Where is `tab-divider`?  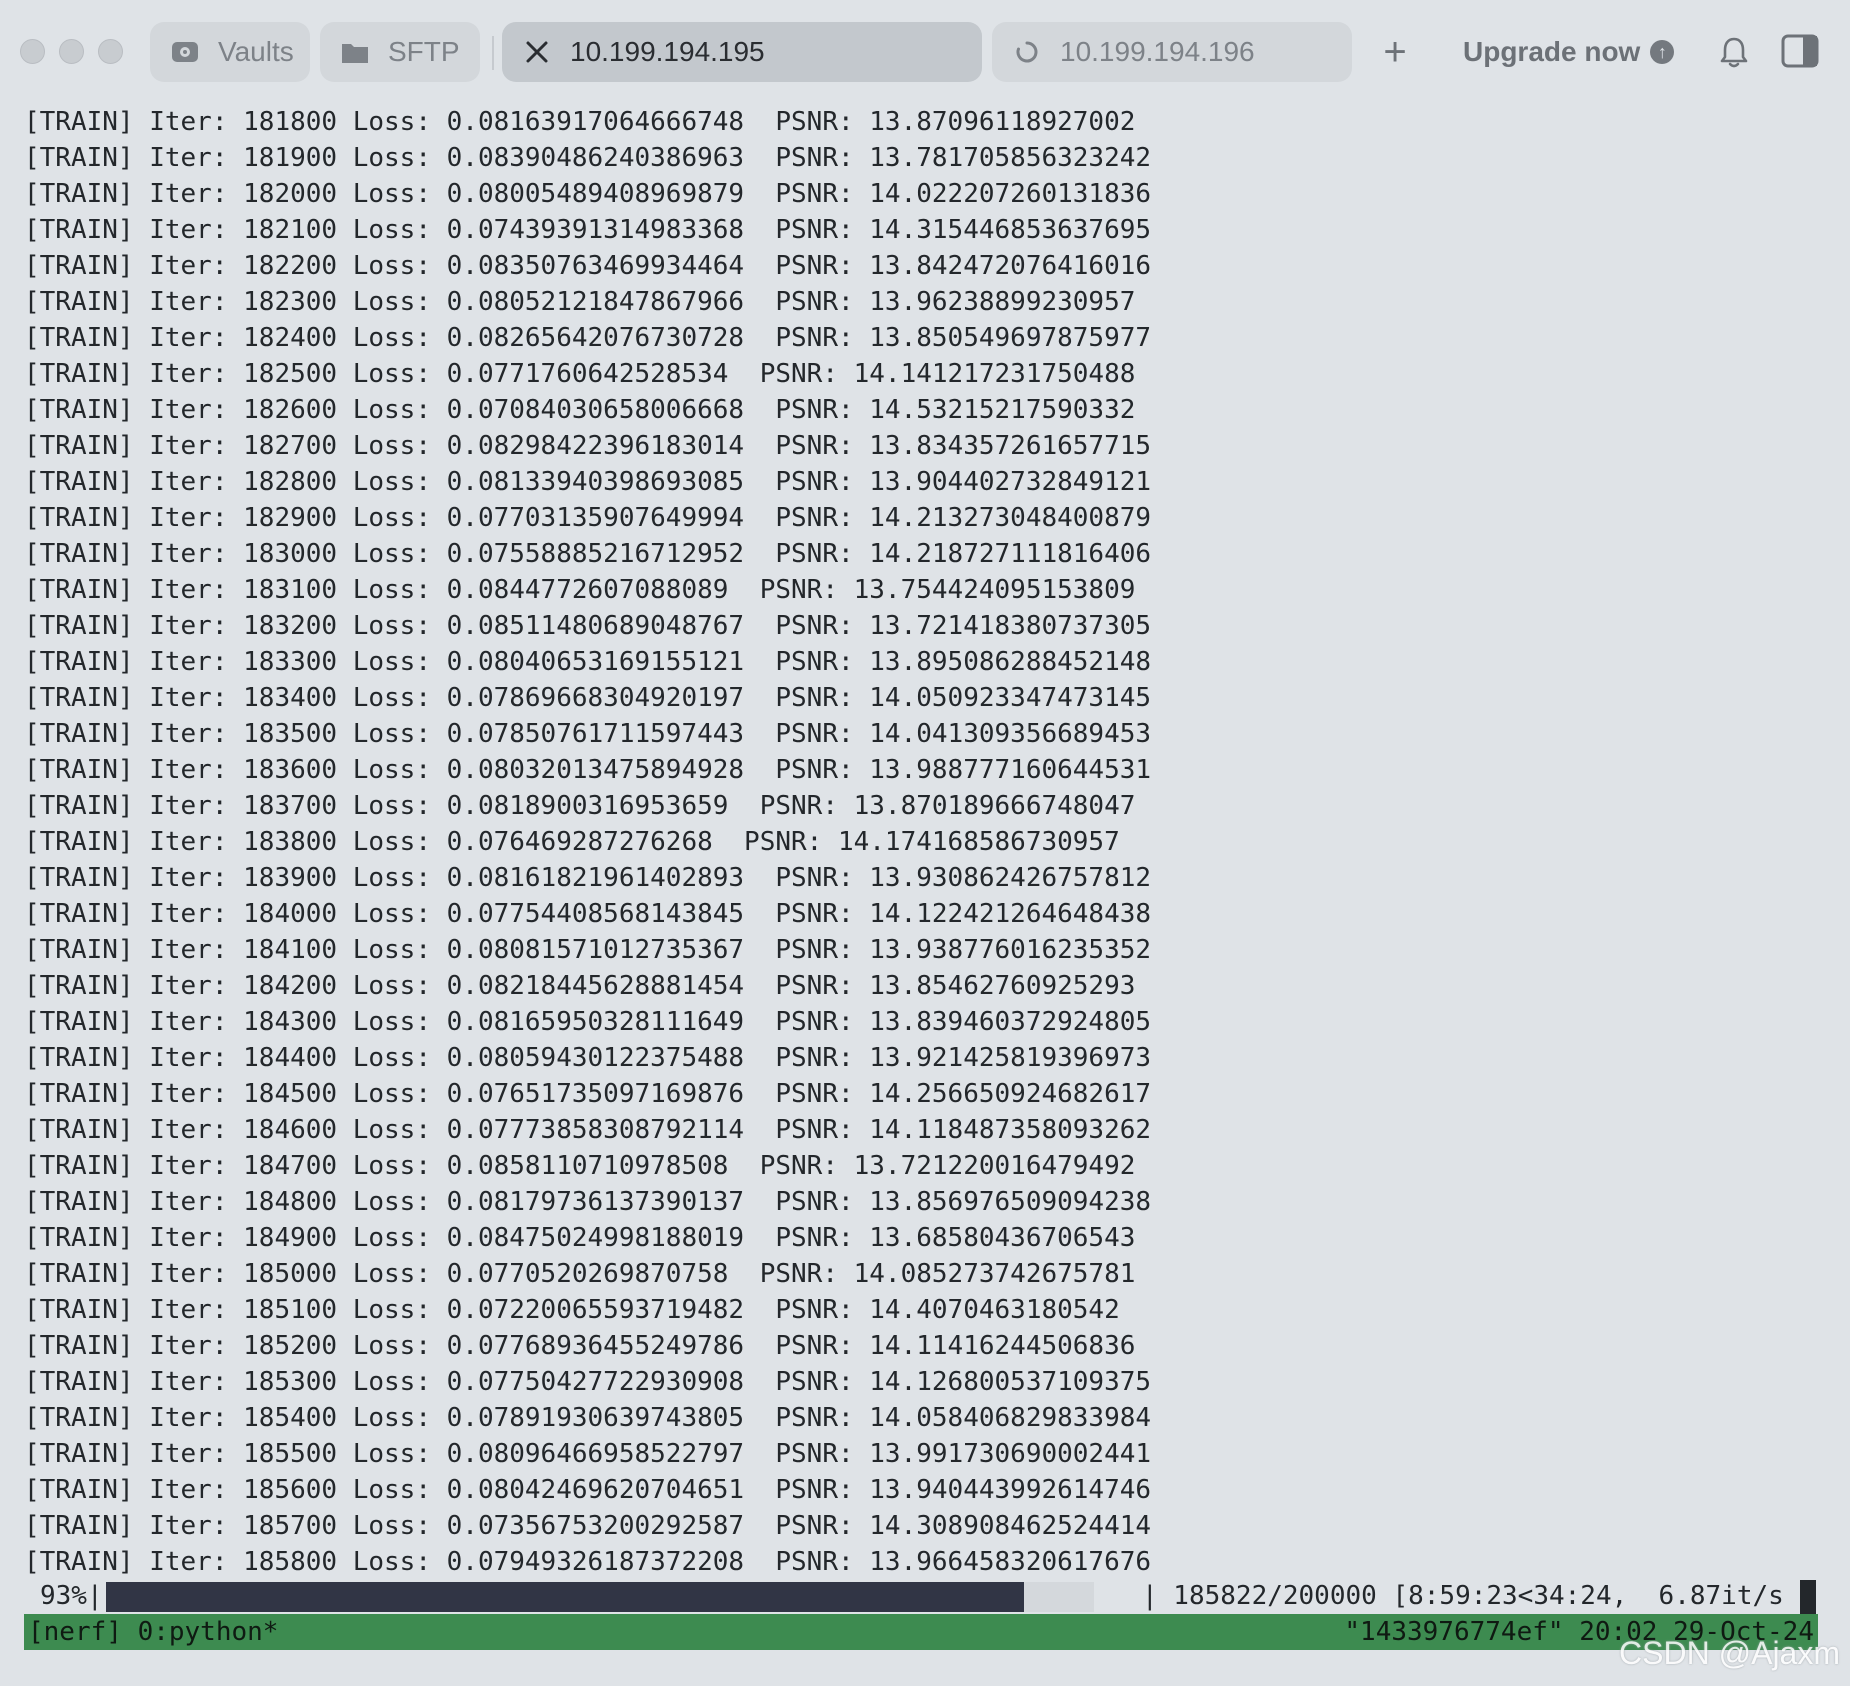 tab-divider is located at coordinates (493, 53).